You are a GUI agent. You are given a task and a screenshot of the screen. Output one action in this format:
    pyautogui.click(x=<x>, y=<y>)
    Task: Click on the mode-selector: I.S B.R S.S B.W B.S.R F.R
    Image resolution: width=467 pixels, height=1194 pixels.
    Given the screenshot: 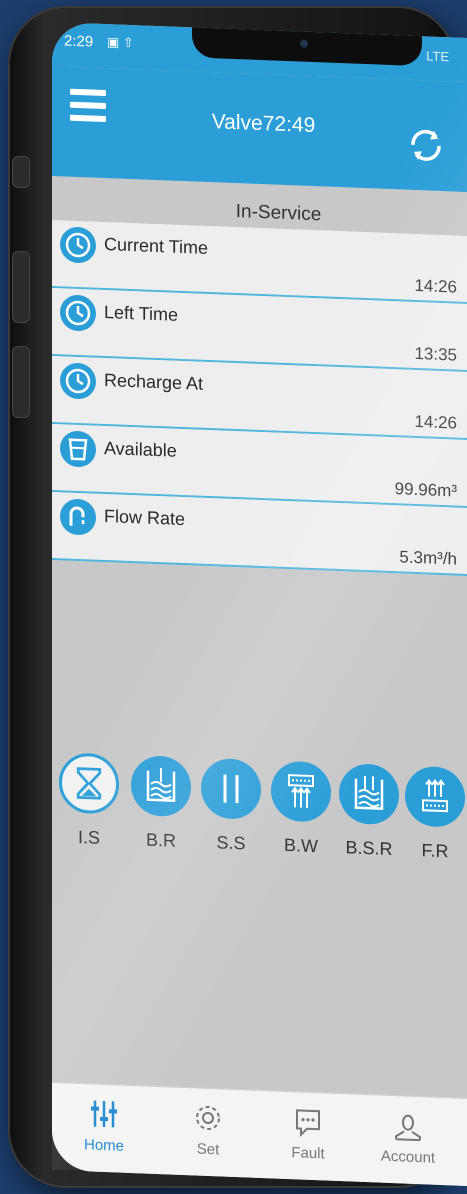 What is the action you would take?
    pyautogui.click(x=259, y=806)
    